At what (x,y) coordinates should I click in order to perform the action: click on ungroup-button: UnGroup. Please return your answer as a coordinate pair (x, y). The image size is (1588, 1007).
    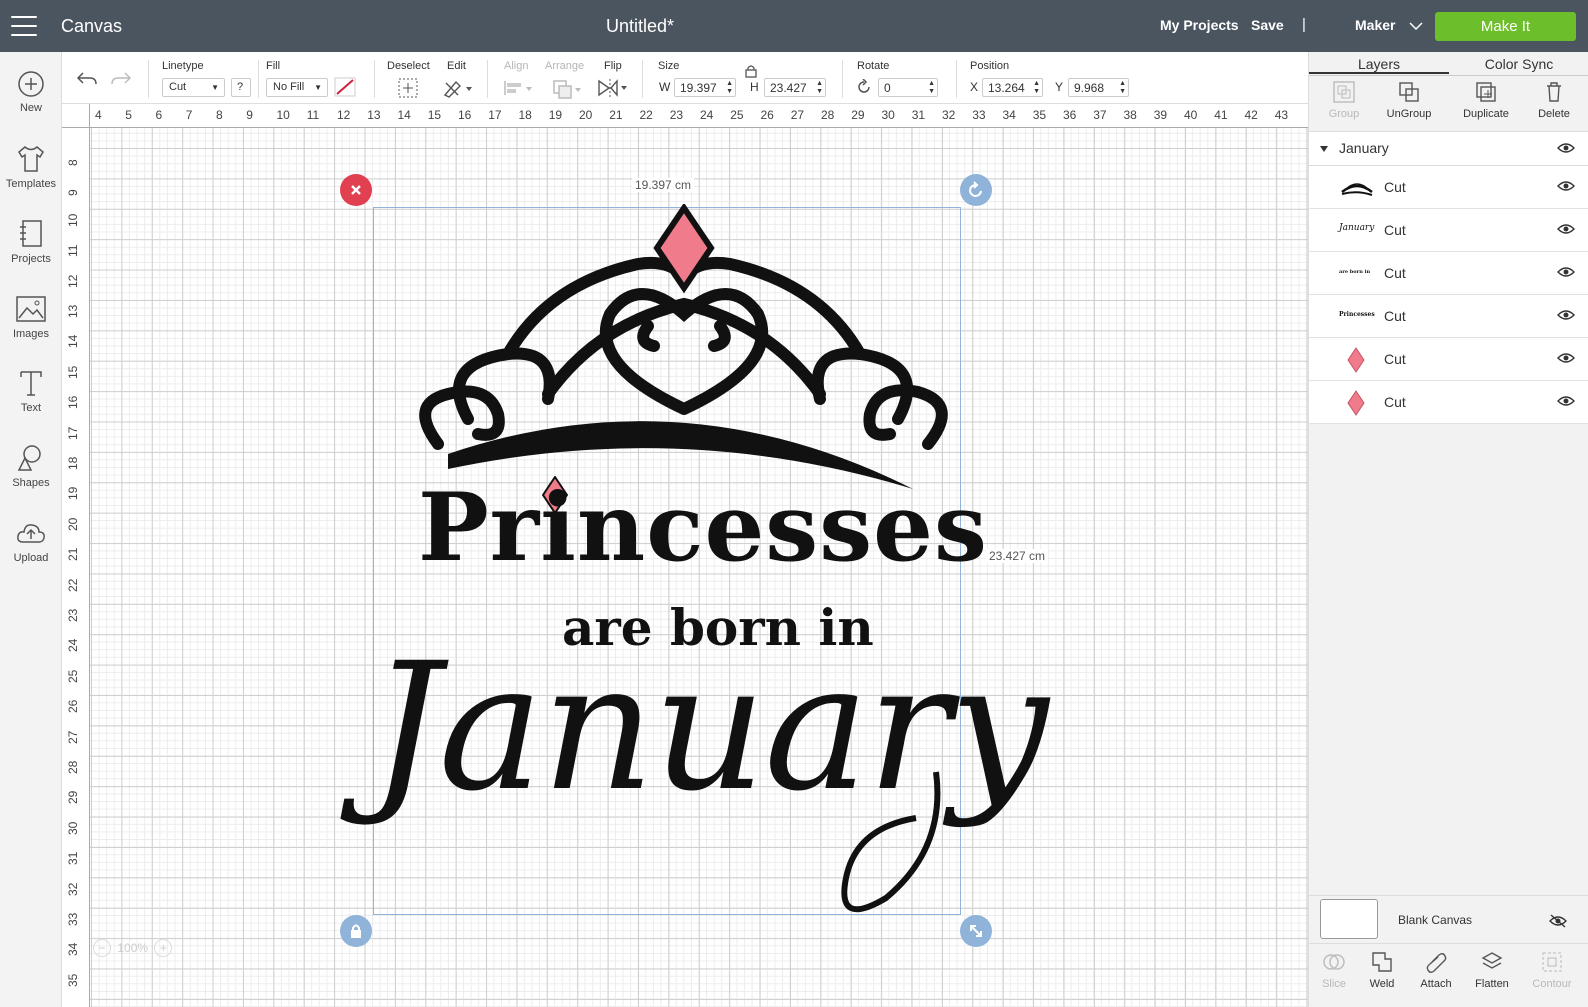
    Looking at the image, I should click on (1409, 100).